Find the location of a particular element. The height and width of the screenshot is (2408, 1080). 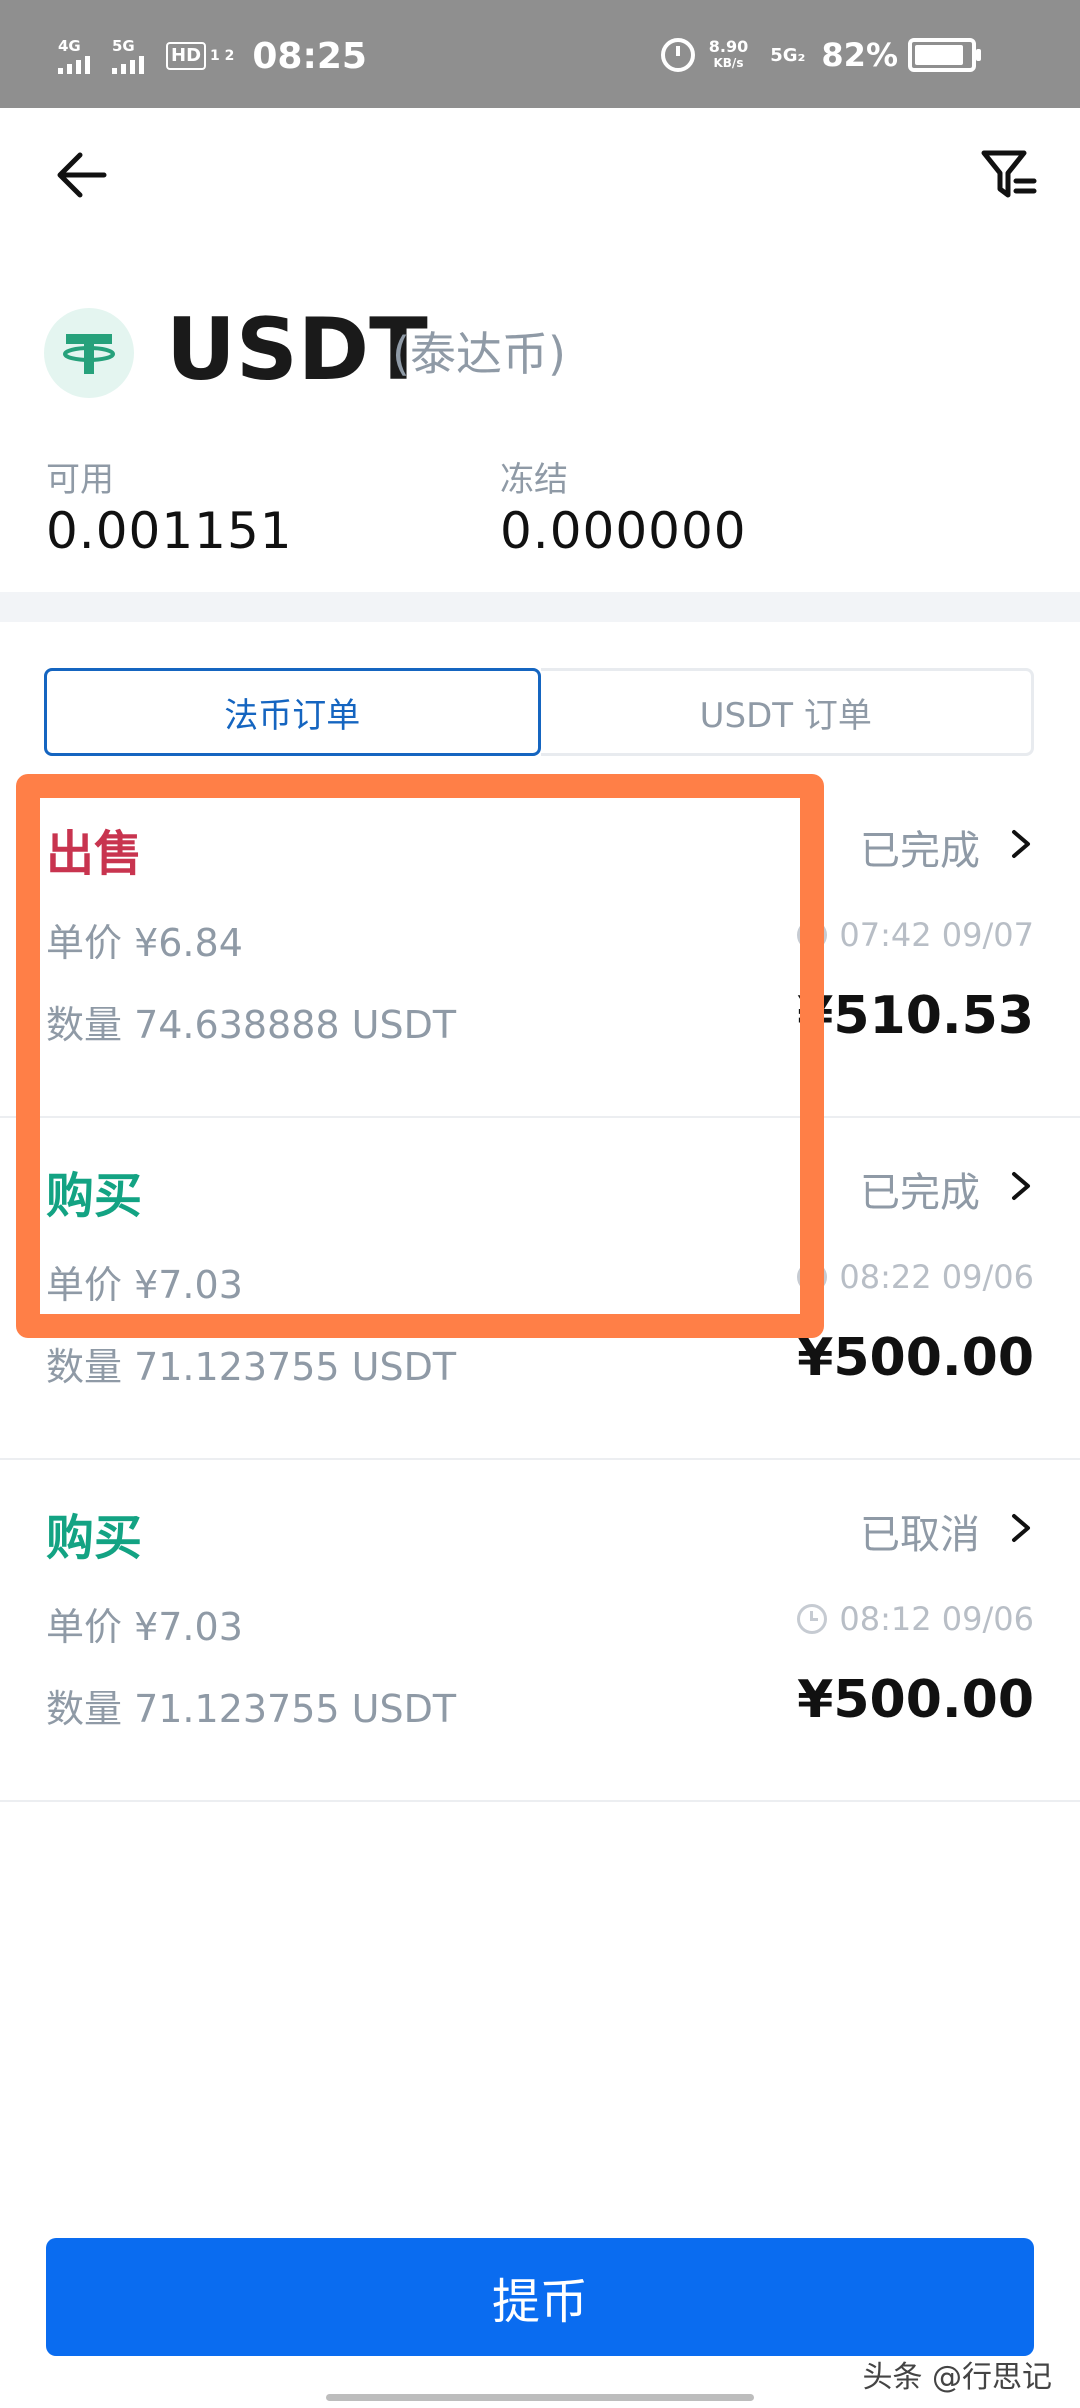

status-bar: 4G 5G HD 1 2 08:25 8.90 KB/s 5G₂ 82% is located at coordinates (540, 54).